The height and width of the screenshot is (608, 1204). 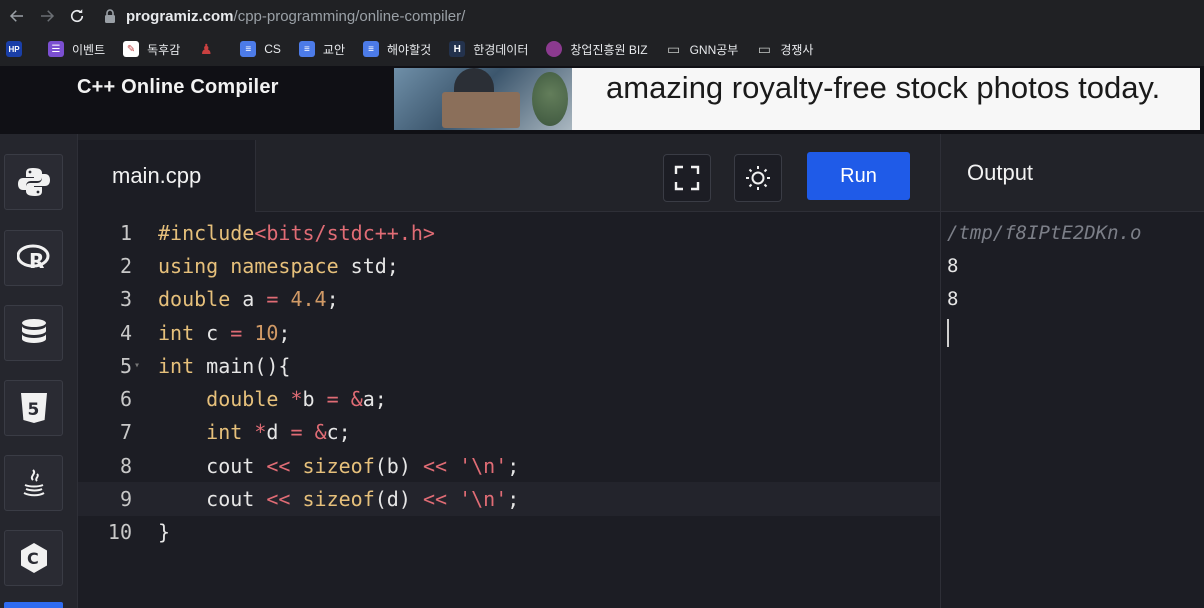 I want to click on lang-java-button, so click(x=33, y=483).